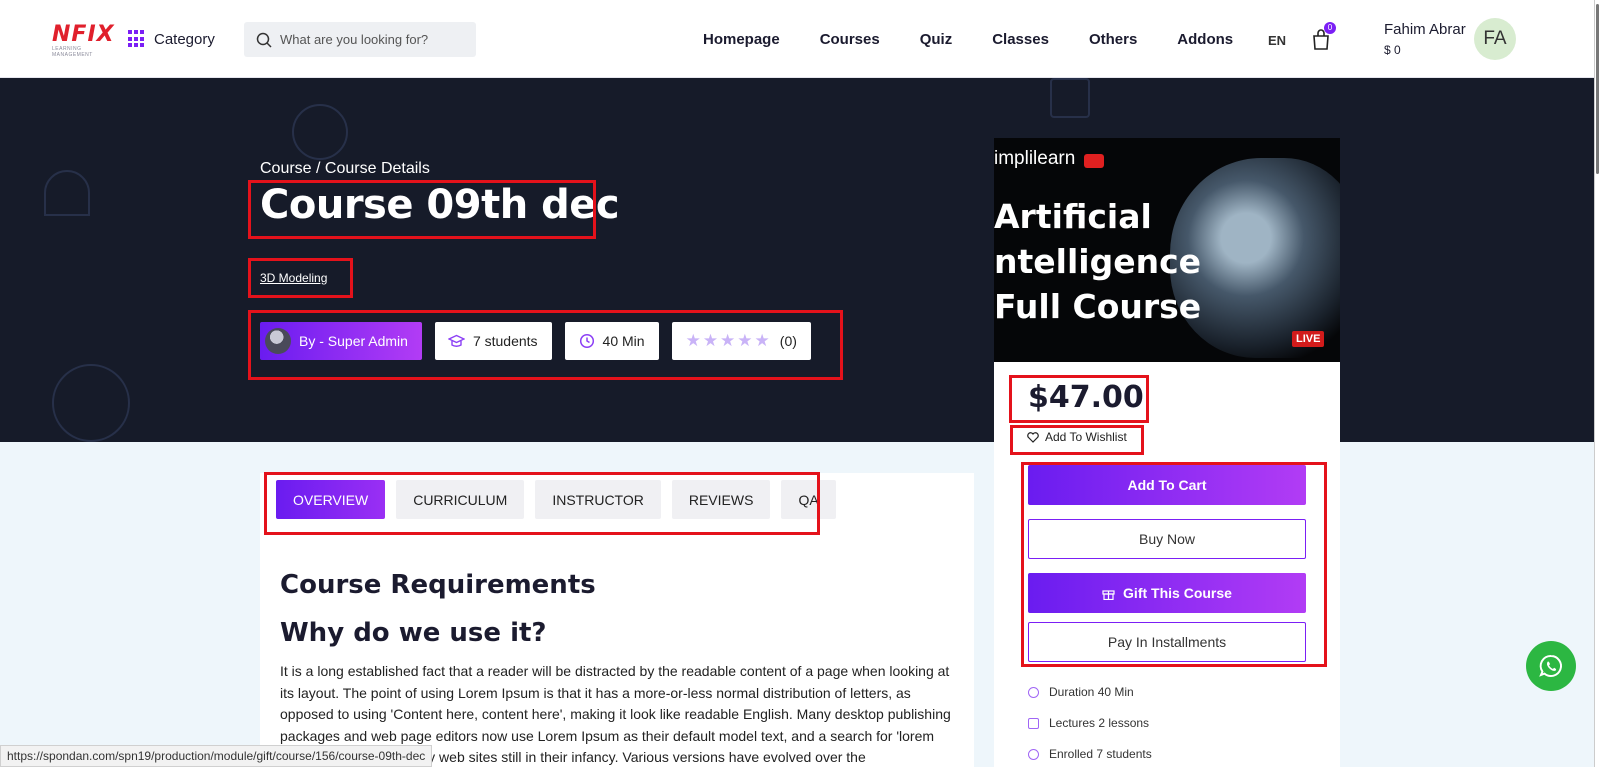 Image resolution: width=1600 pixels, height=767 pixels. What do you see at coordinates (1205, 39) in the screenshot?
I see `nav-addons: Addons` at bounding box center [1205, 39].